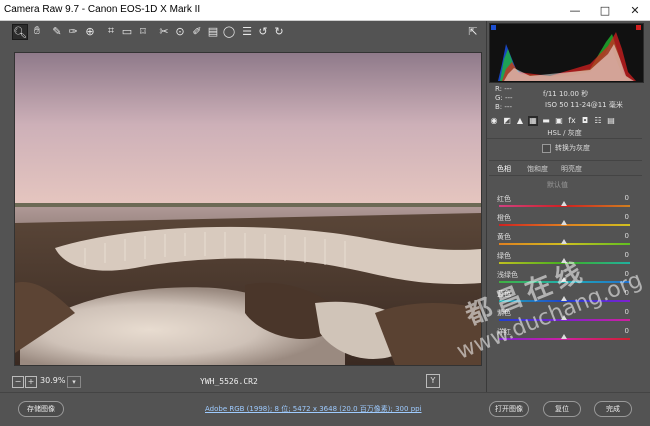  I want to click on radial-filter-tool-icon: ◯, so click(229, 31).